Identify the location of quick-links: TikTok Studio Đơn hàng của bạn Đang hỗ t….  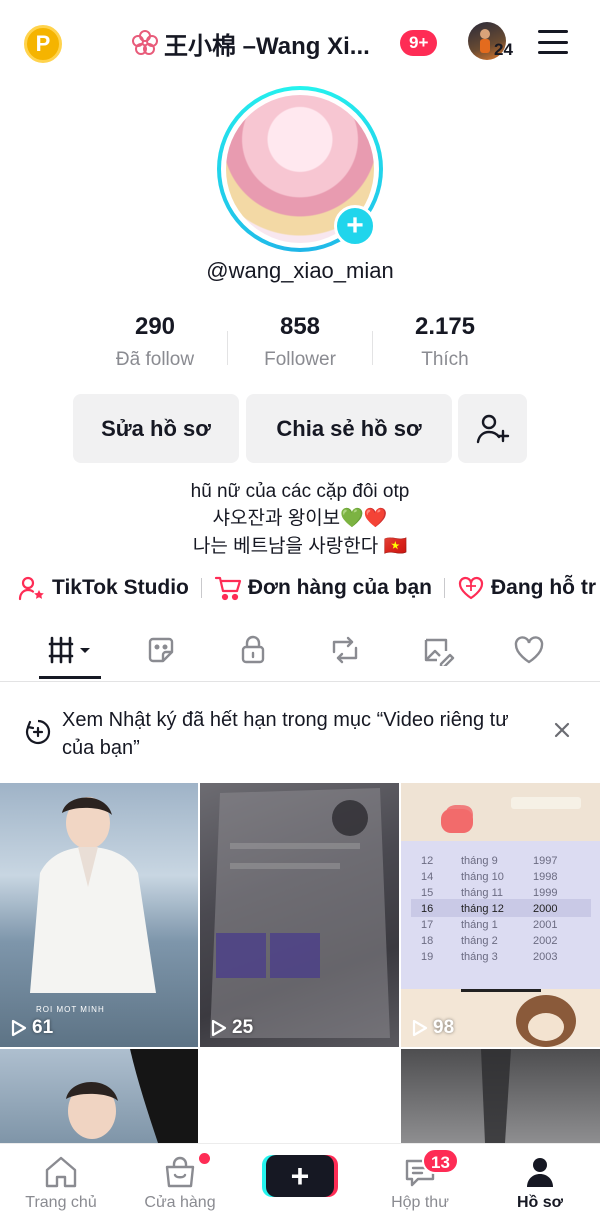
(307, 588).